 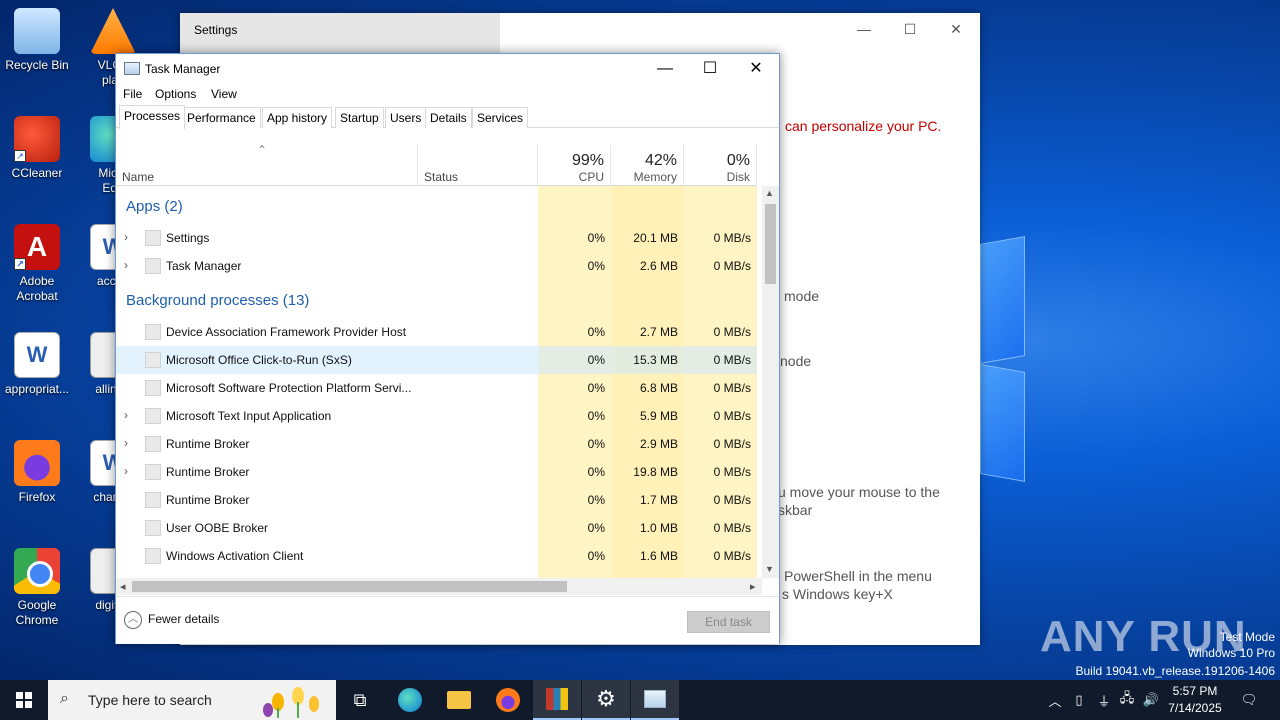 I want to click on column-memory: 42% Memory, so click(x=647, y=165).